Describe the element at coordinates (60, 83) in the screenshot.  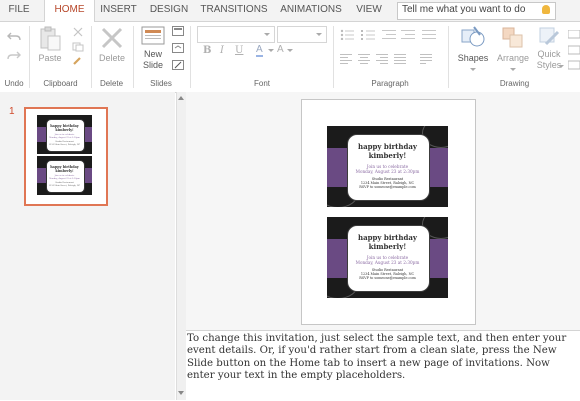
I see `group-label-clipboard: Clipboard` at that location.